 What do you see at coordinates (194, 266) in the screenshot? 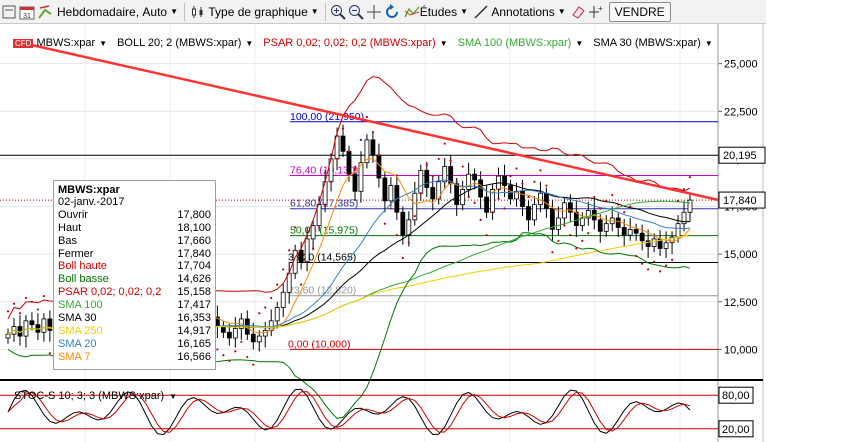
I see `tooltip-row-value: 17,704` at bounding box center [194, 266].